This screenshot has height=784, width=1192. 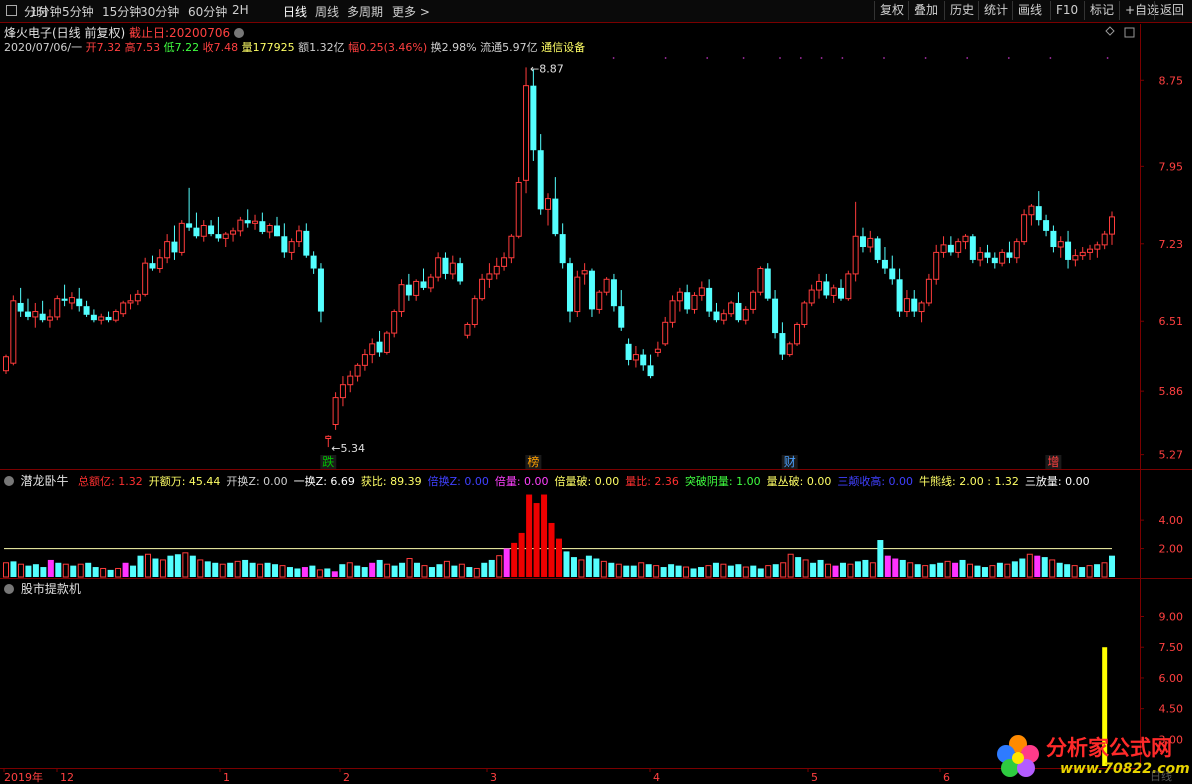 I want to click on price-tick-label: 7.23, so click(x=1171, y=244).